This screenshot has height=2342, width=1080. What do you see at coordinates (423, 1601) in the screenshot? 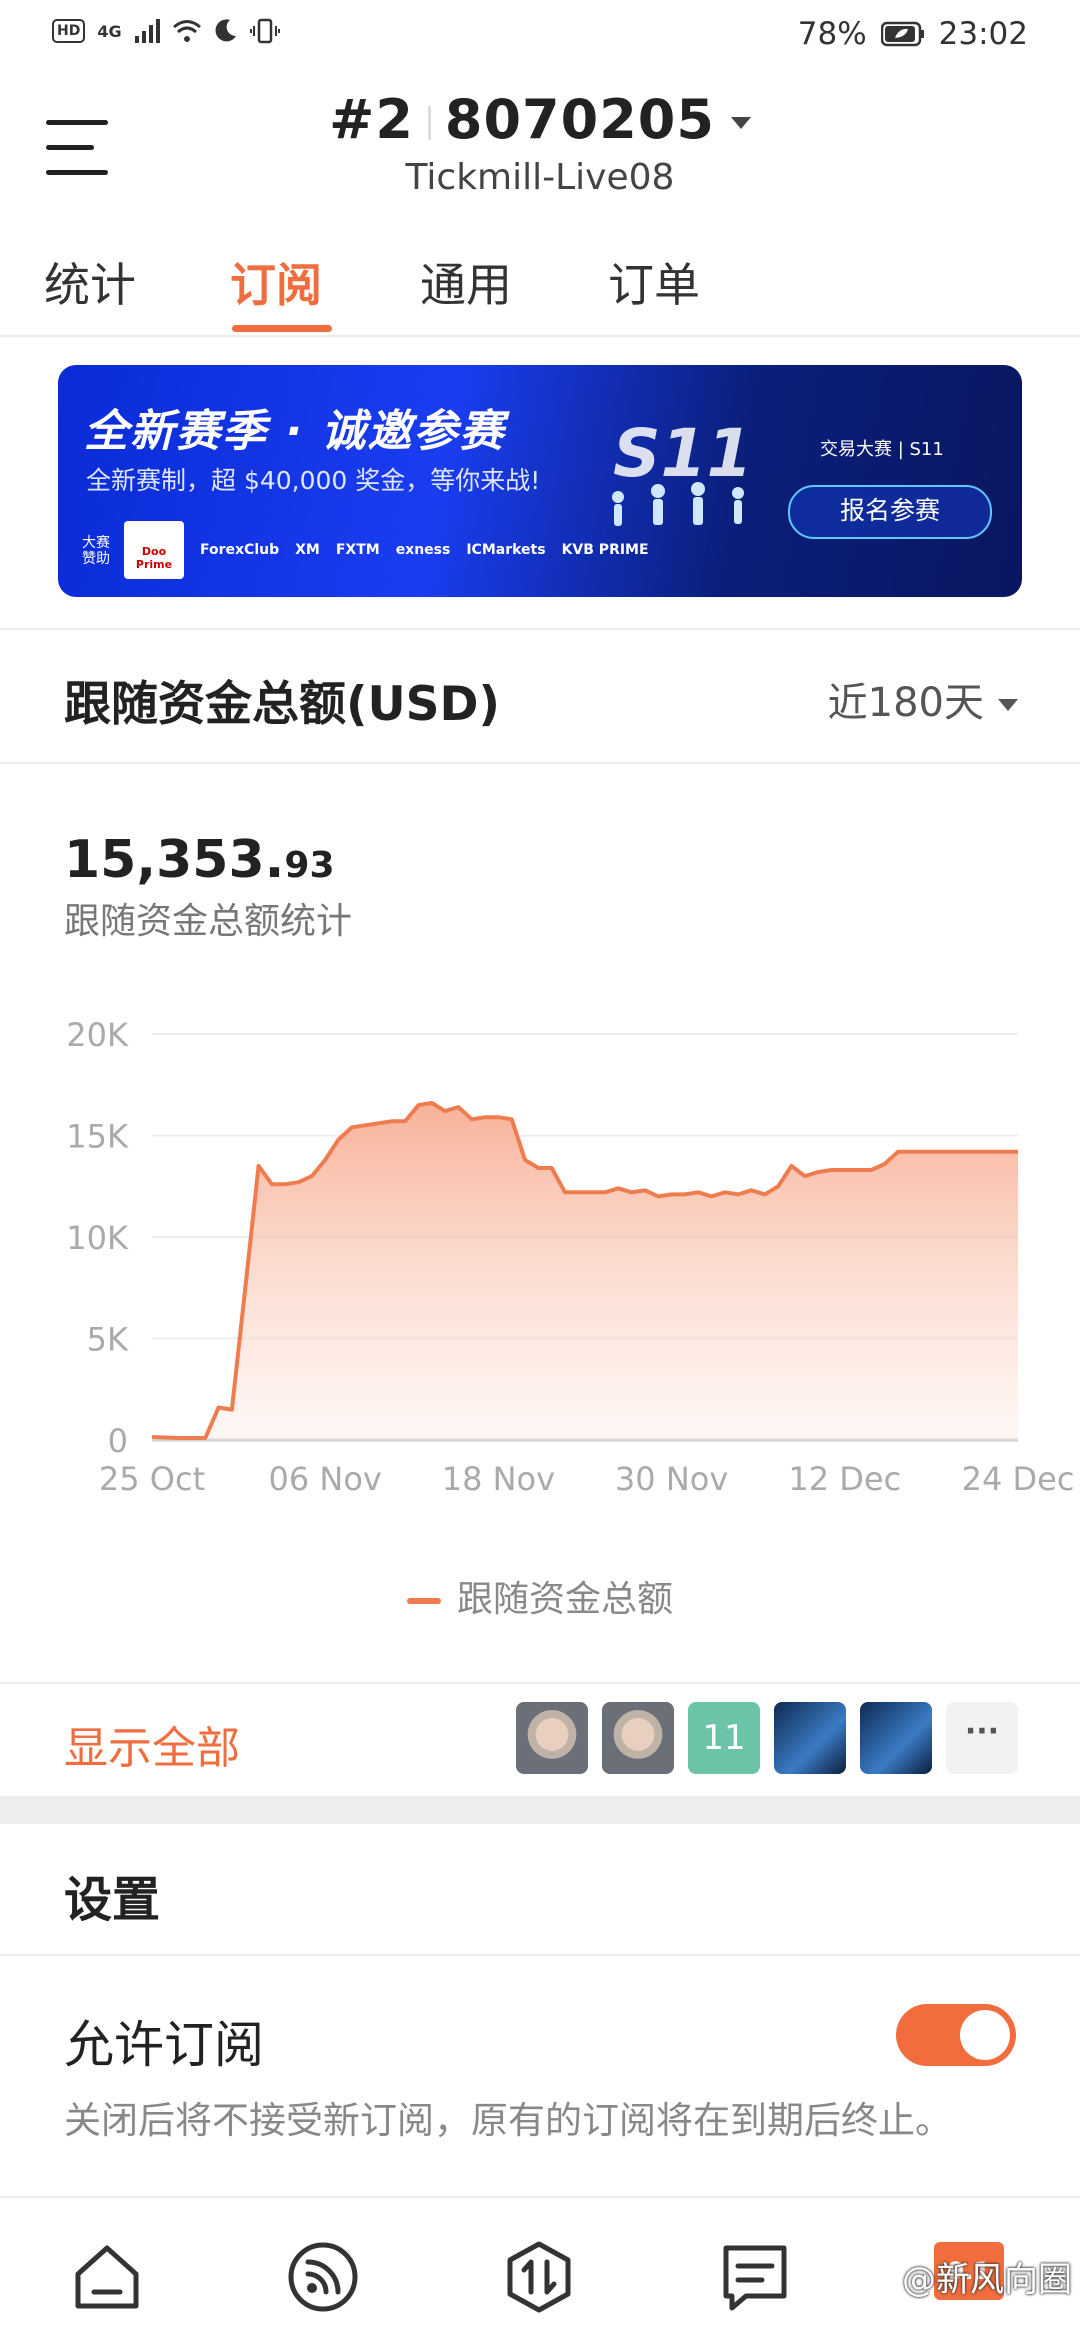
I see `legend-swatch` at bounding box center [423, 1601].